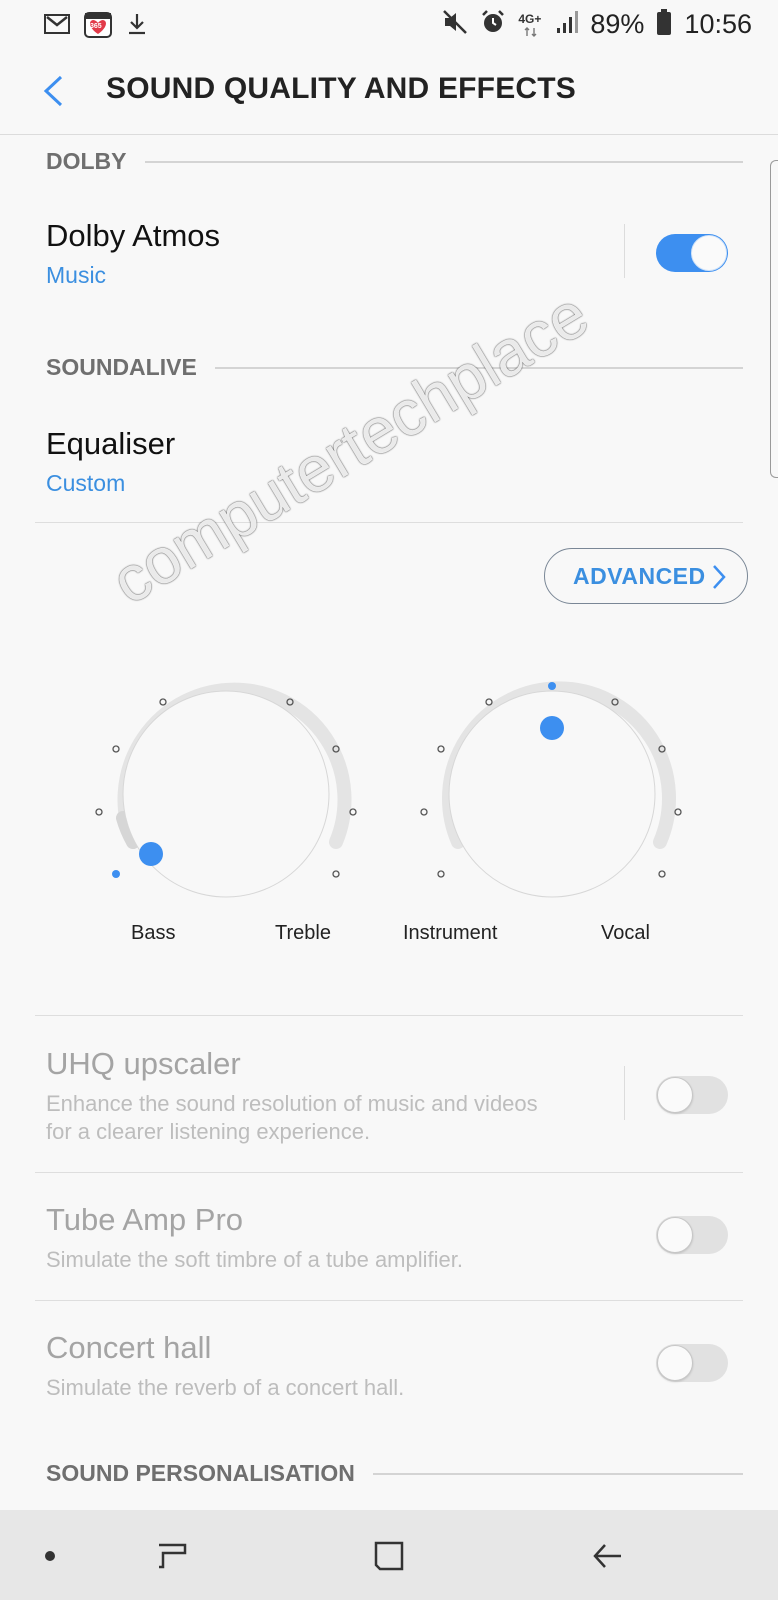 Image resolution: width=778 pixels, height=1600 pixels. I want to click on dial-face, so click(226, 794).